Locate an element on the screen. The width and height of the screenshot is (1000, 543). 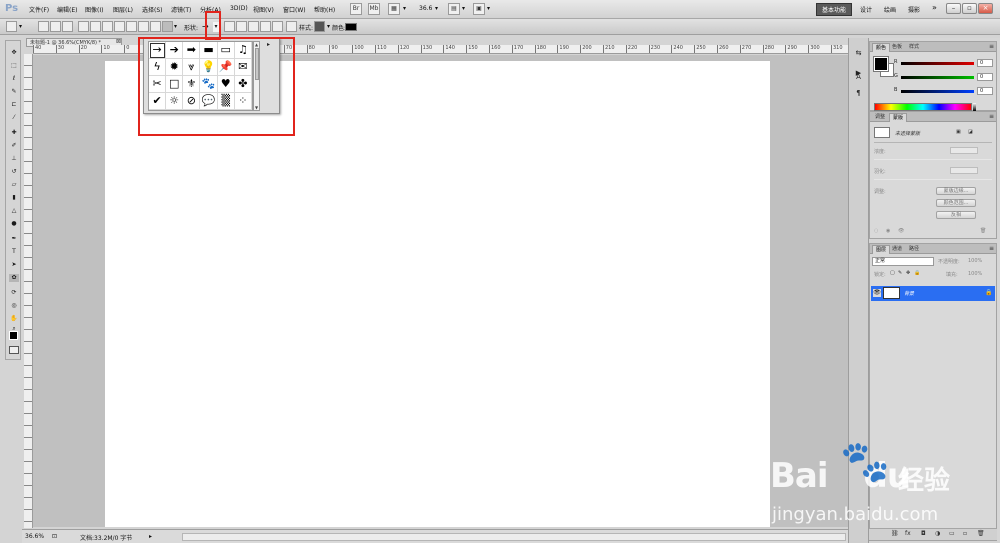
menu-edit: 编辑(E) is located at coordinates (67, 9).